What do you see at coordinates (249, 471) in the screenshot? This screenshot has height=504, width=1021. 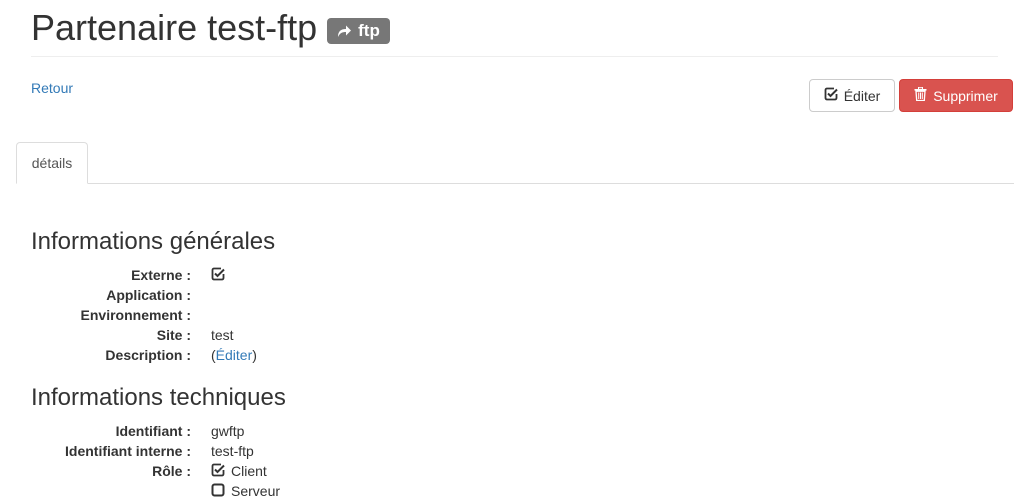 I see `role-option-client-label: Client` at bounding box center [249, 471].